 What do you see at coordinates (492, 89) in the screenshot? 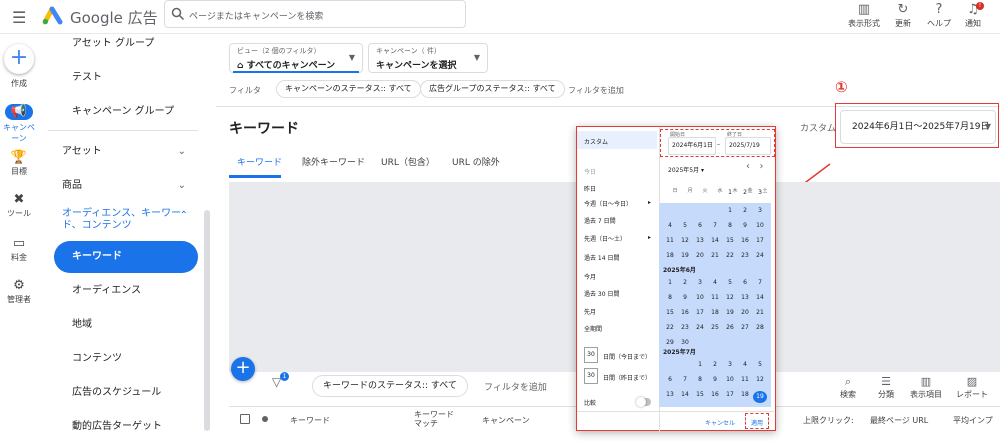
I see `adgroup-status-chip: 広告グループのステータス:: すべて` at bounding box center [492, 89].